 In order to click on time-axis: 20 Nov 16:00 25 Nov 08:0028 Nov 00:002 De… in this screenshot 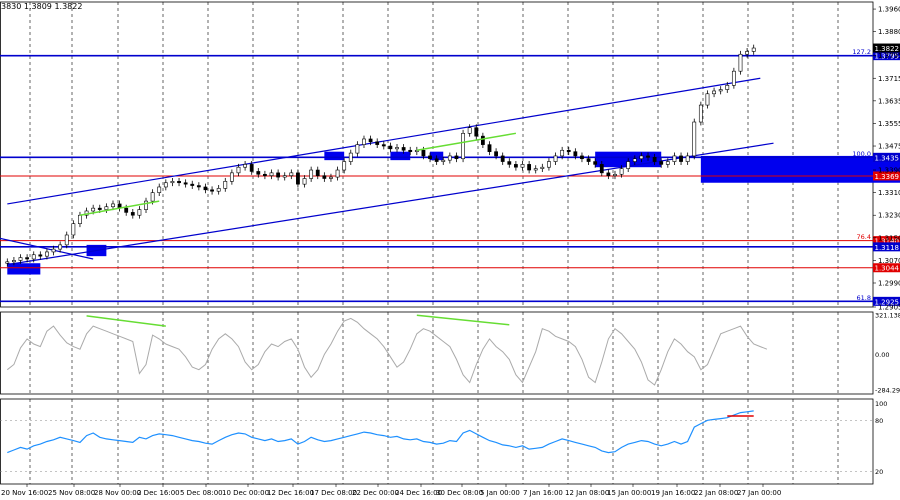, I will do `click(391, 490)`.